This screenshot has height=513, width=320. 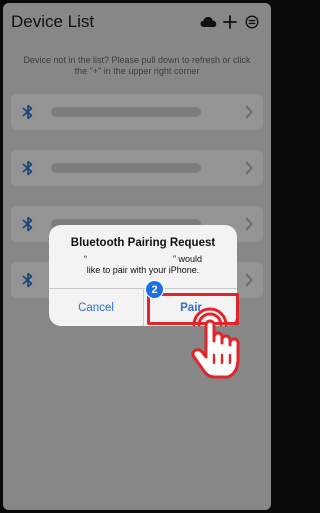 What do you see at coordinates (143, 270) in the screenshot?
I see `dialog-message-line2: like to pair with your iPhone.` at bounding box center [143, 270].